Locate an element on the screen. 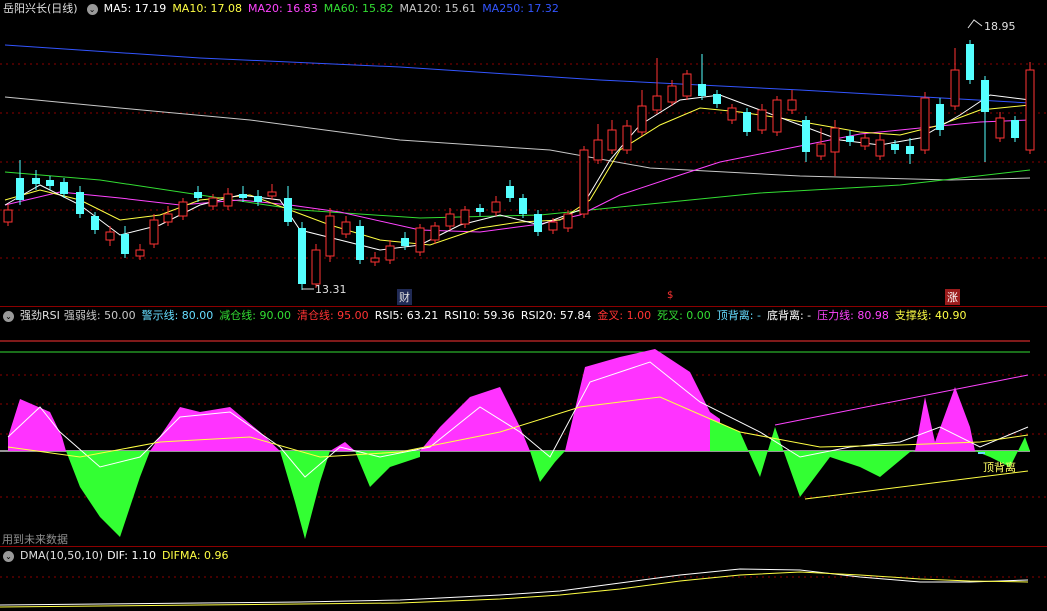 This screenshot has width=1047, height=611. dma-title: DMA(10,50,10) is located at coordinates (62, 555).